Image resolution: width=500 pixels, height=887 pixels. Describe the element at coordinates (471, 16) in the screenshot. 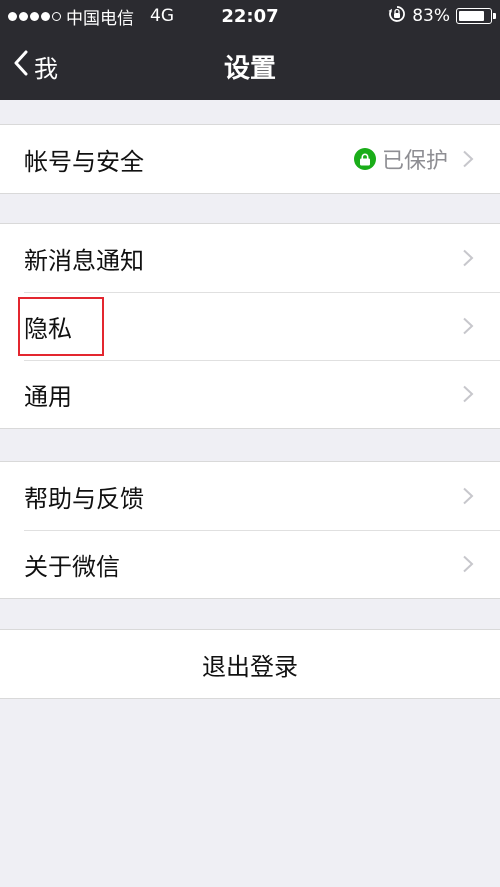

I see `battery-level` at that location.